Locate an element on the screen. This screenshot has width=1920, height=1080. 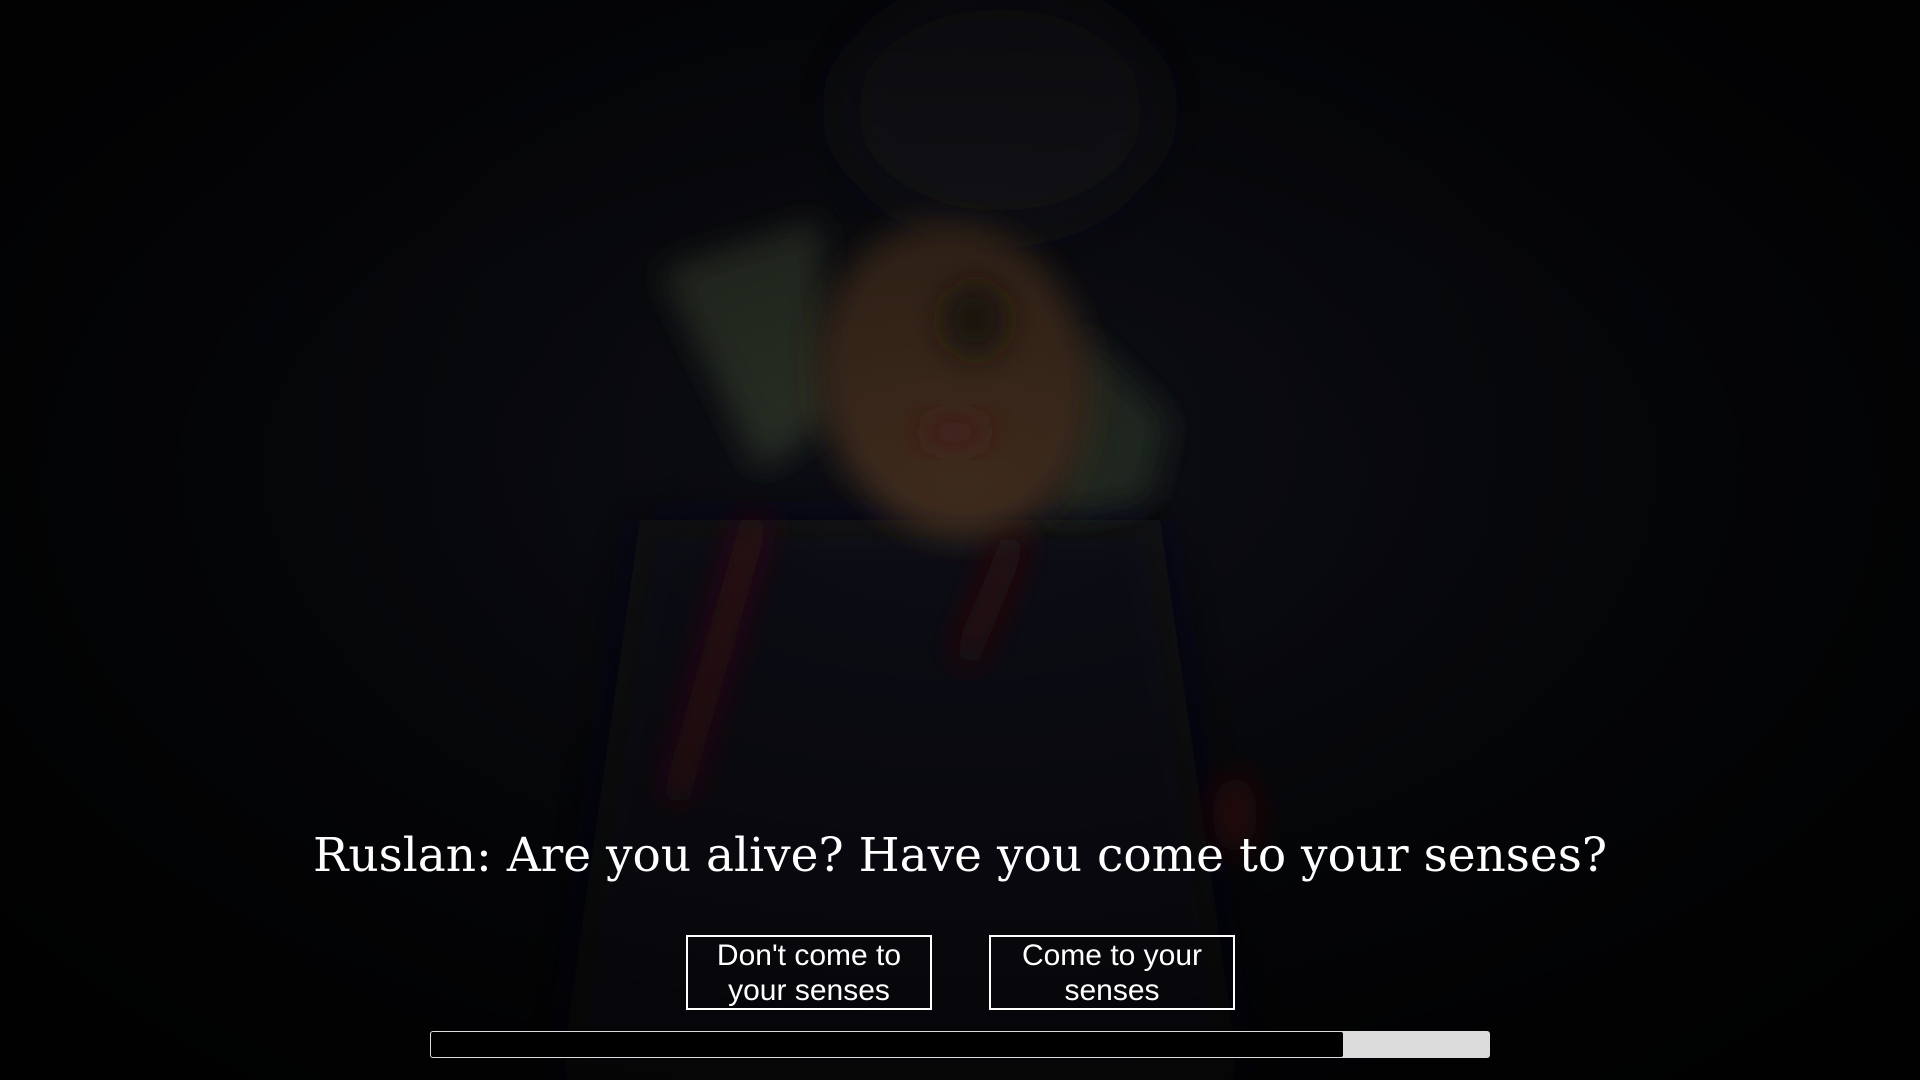
choice-button-come-to-senses: Come to your senses is located at coordinates (1112, 972).